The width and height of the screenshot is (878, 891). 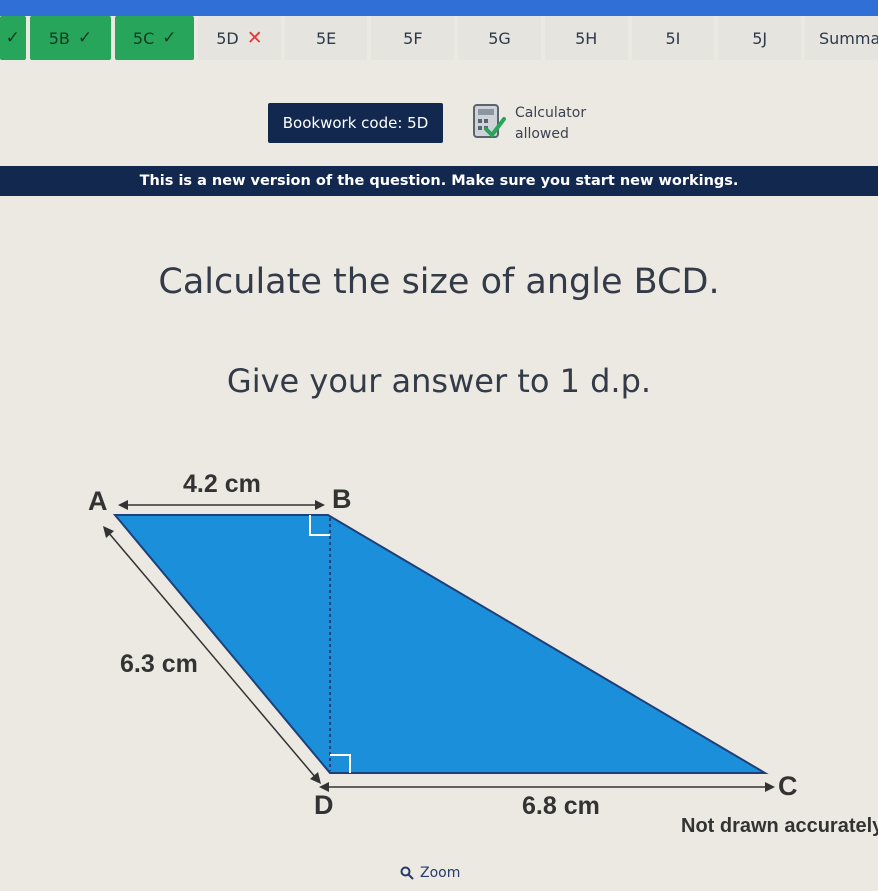 I want to click on tab-label: 5H, so click(x=586, y=38).